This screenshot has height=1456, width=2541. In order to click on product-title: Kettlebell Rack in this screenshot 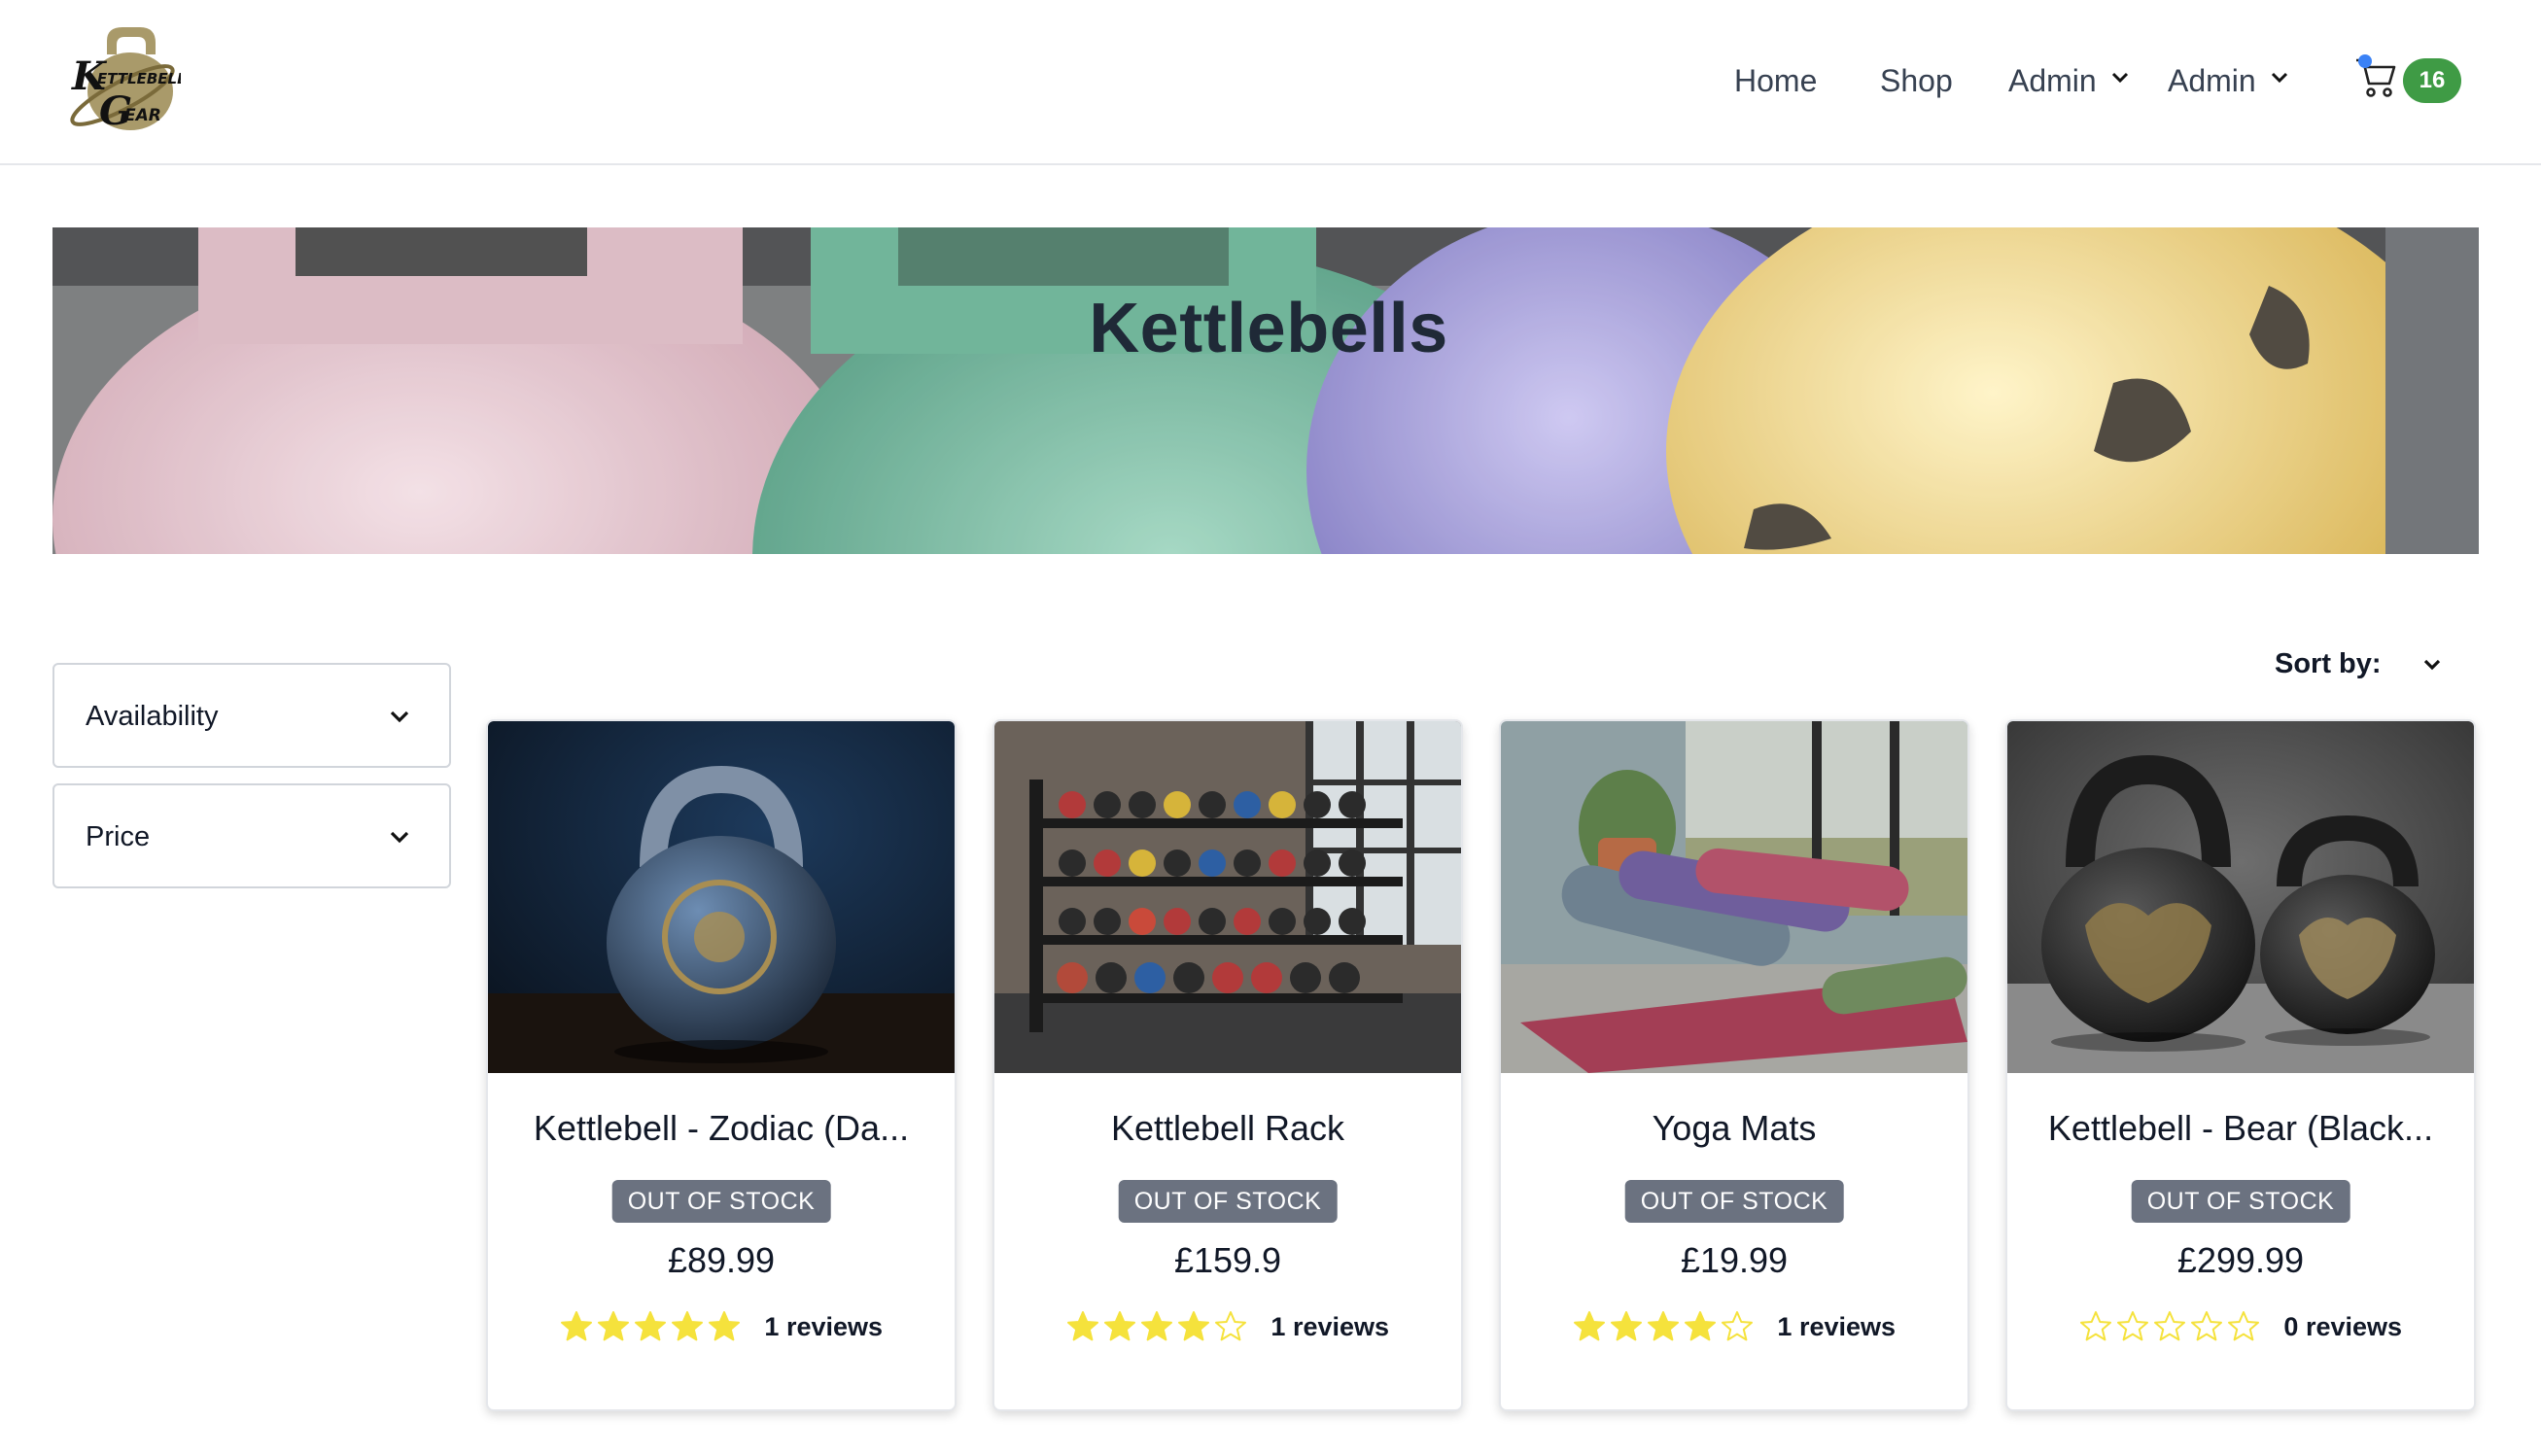, I will do `click(1228, 1128)`.